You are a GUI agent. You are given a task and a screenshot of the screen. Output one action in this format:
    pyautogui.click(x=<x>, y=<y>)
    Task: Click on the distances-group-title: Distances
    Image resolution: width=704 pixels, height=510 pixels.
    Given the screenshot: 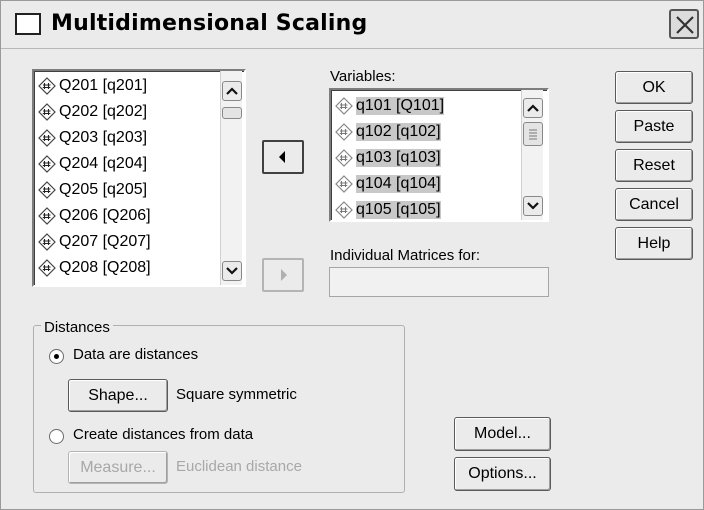 What is the action you would take?
    pyautogui.click(x=77, y=327)
    